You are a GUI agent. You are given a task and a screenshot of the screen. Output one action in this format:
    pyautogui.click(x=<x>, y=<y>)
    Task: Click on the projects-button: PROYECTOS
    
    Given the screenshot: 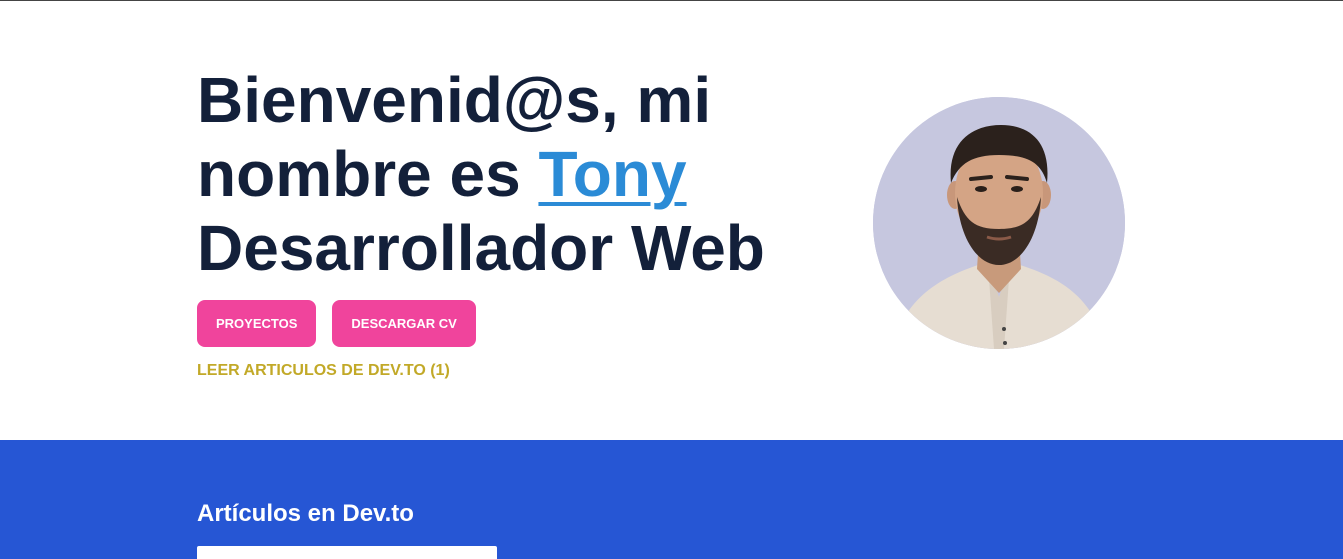 What is the action you would take?
    pyautogui.click(x=257, y=323)
    